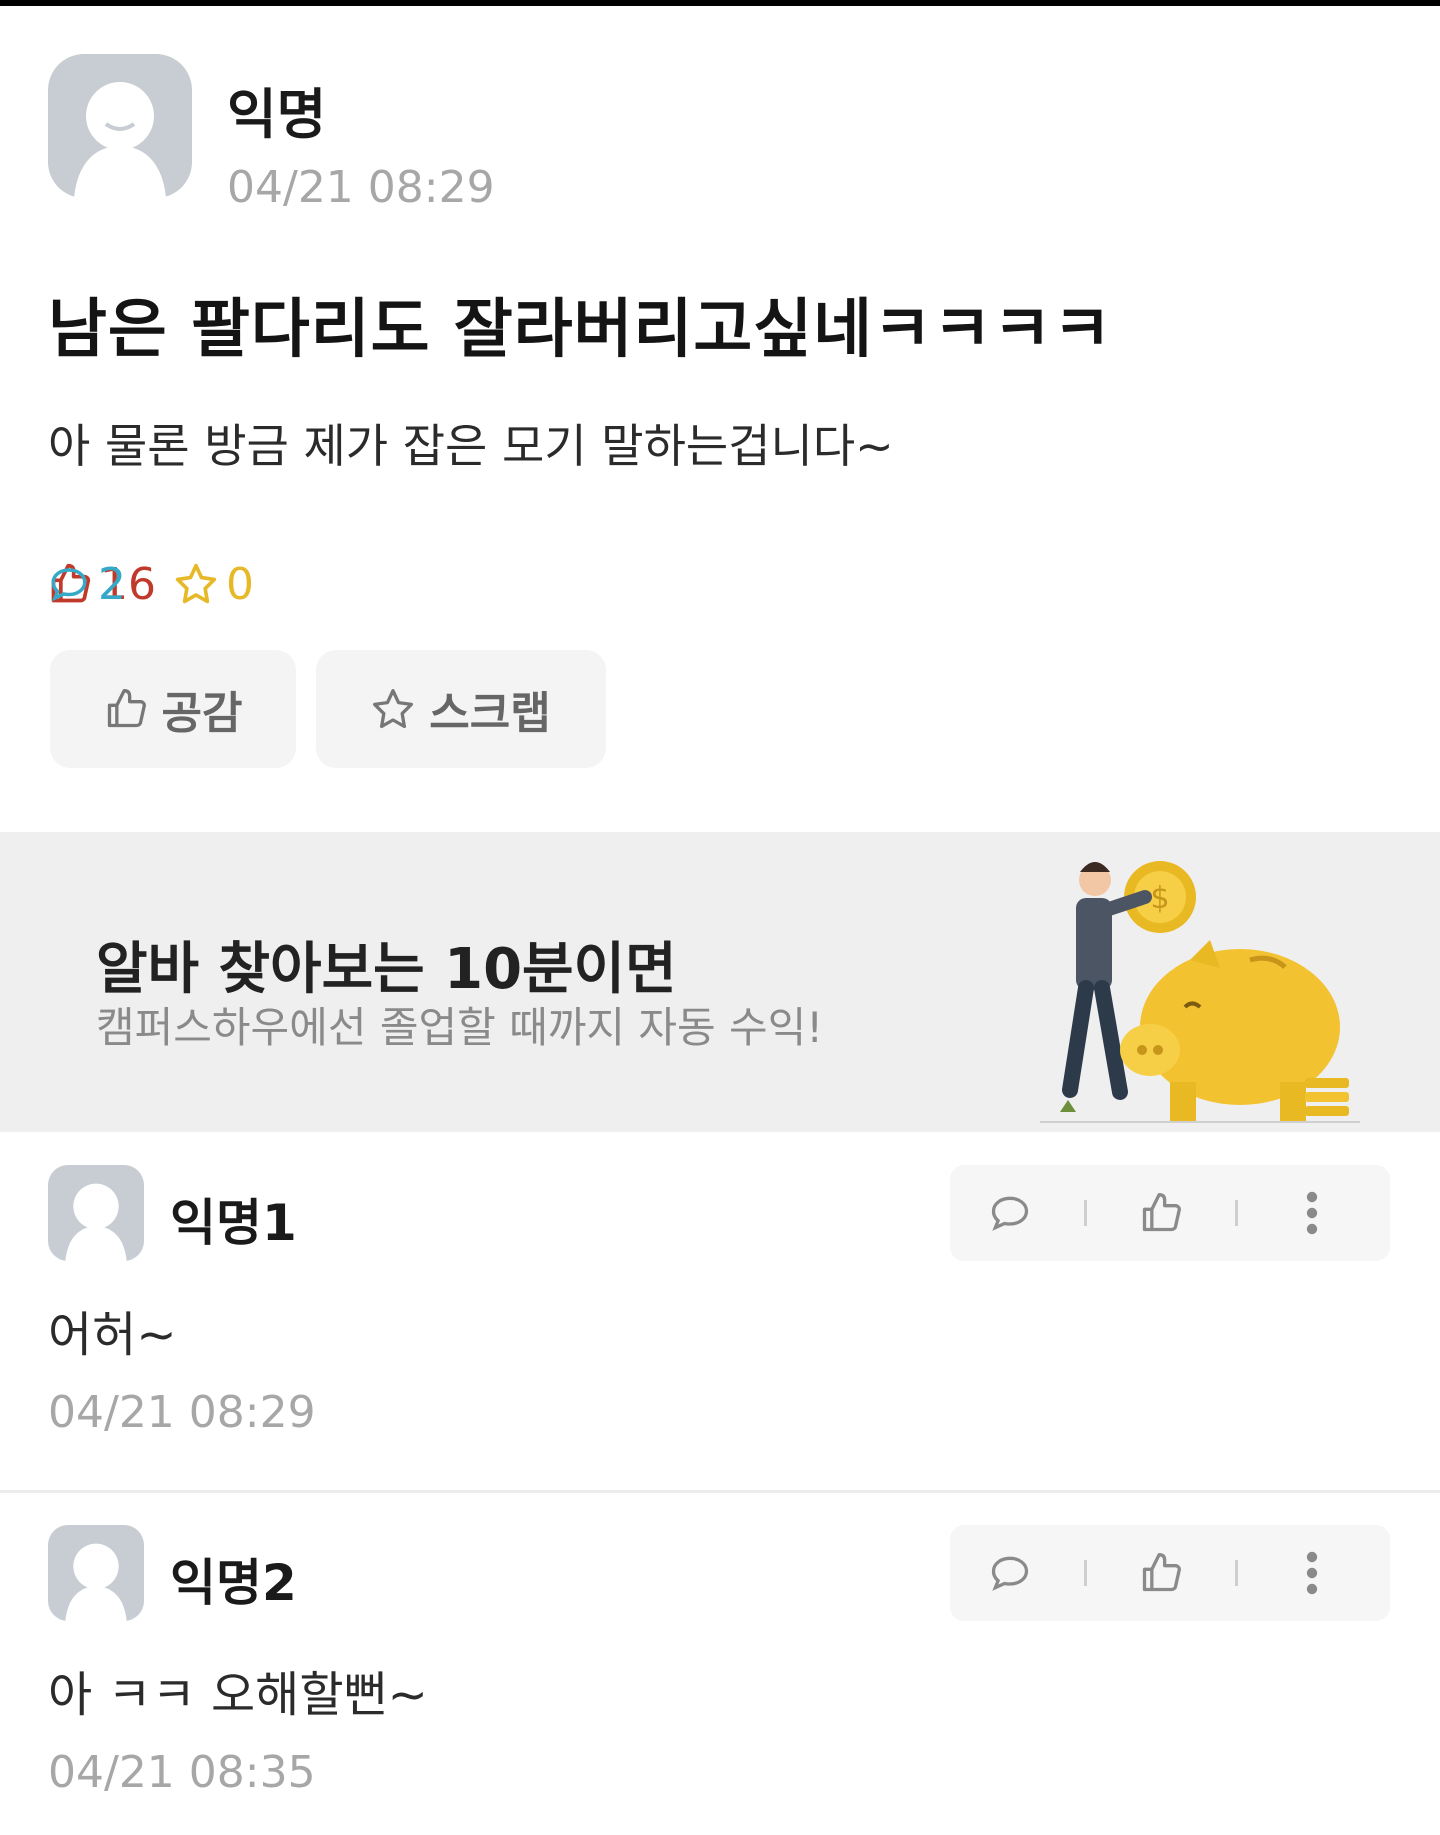 This screenshot has width=1440, height=1835. Describe the element at coordinates (120, 126) in the screenshot. I see `author-avatar` at that location.